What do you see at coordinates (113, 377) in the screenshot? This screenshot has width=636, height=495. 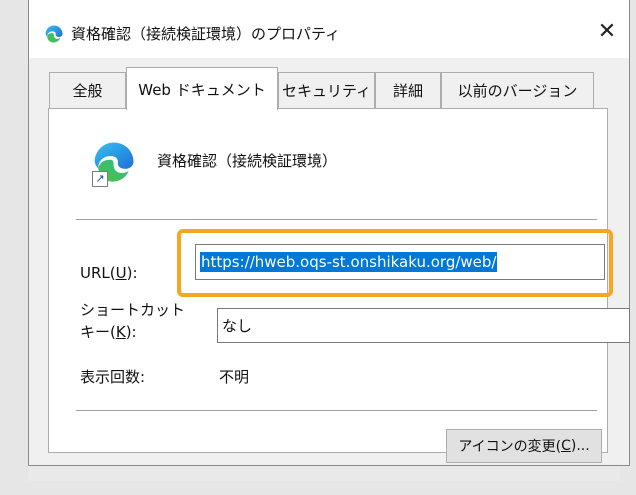 I see `visit-count-label: 表示回数:` at bounding box center [113, 377].